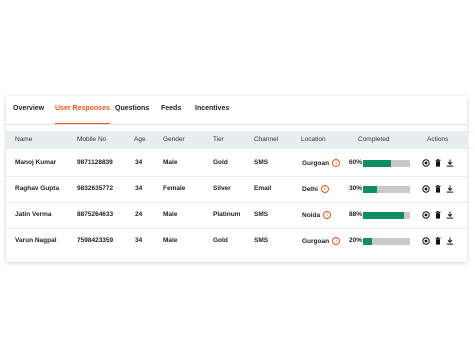 The width and height of the screenshot is (475, 350). What do you see at coordinates (95, 162) in the screenshot?
I see `cell-mobile: 9871128839` at bounding box center [95, 162].